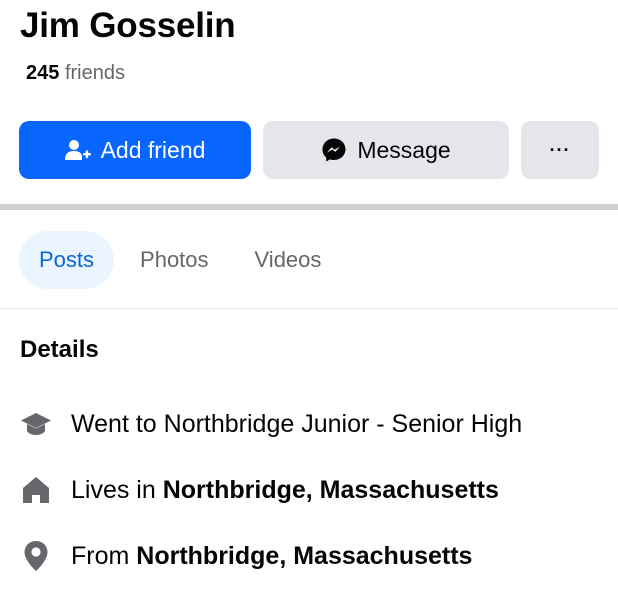 This screenshot has height=600, width=618. Describe the element at coordinates (288, 260) in the screenshot. I see `tab-videos: Videos` at that location.